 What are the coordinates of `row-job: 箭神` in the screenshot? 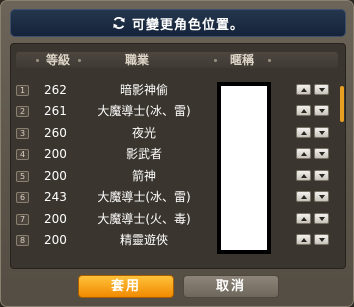 It's located at (143, 176).